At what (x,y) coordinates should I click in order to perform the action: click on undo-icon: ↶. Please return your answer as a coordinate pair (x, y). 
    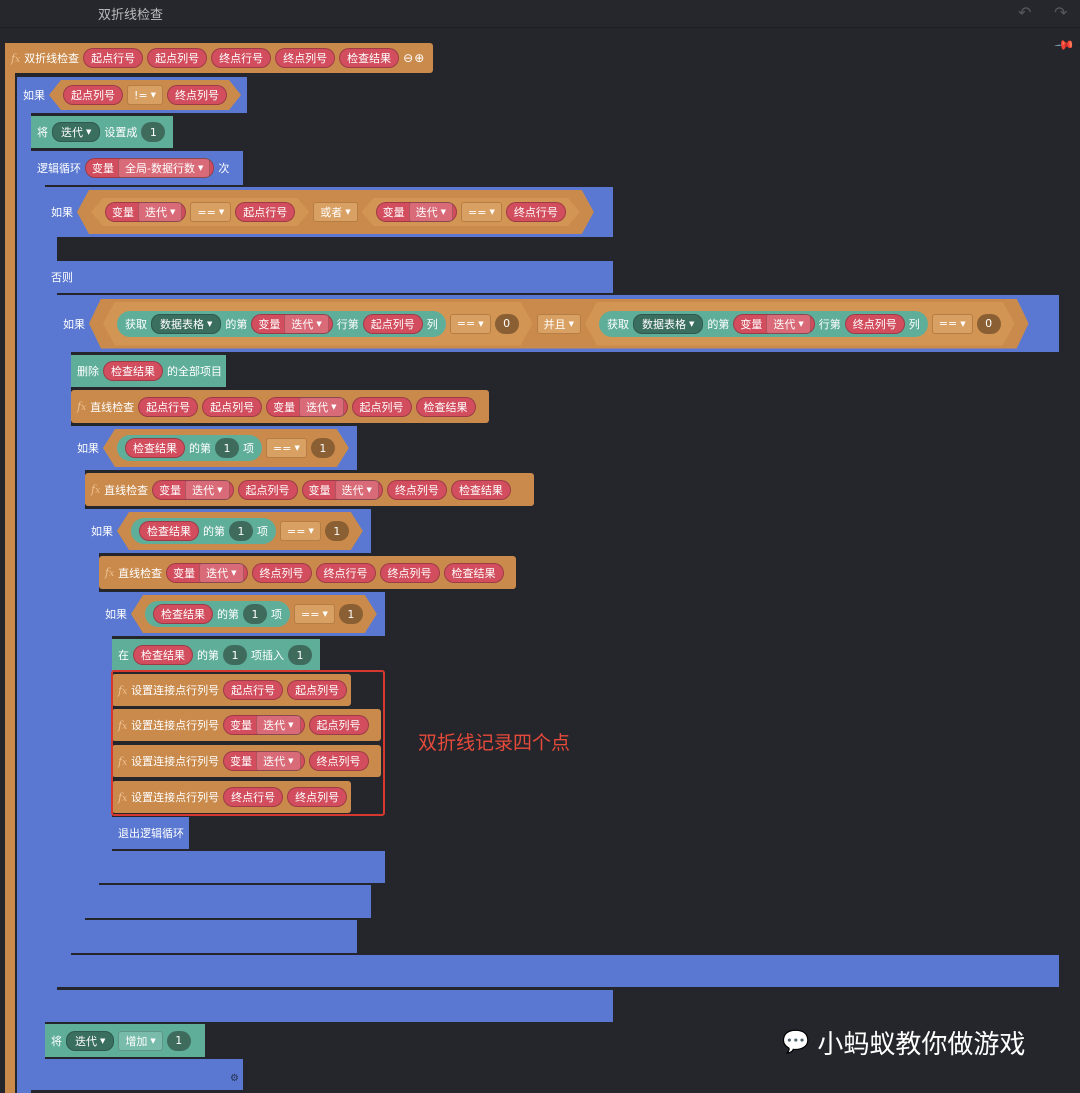
    Looking at the image, I should click on (1024, 12).